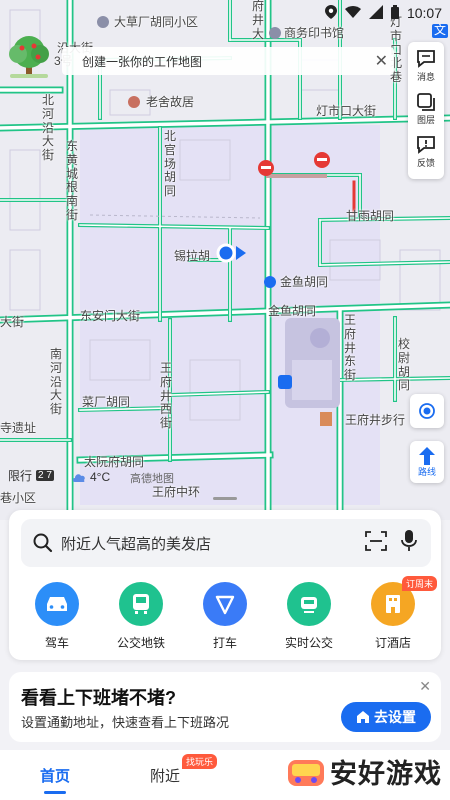 This screenshot has height=800, width=450. I want to click on nav-active-indicator, so click(55, 792).